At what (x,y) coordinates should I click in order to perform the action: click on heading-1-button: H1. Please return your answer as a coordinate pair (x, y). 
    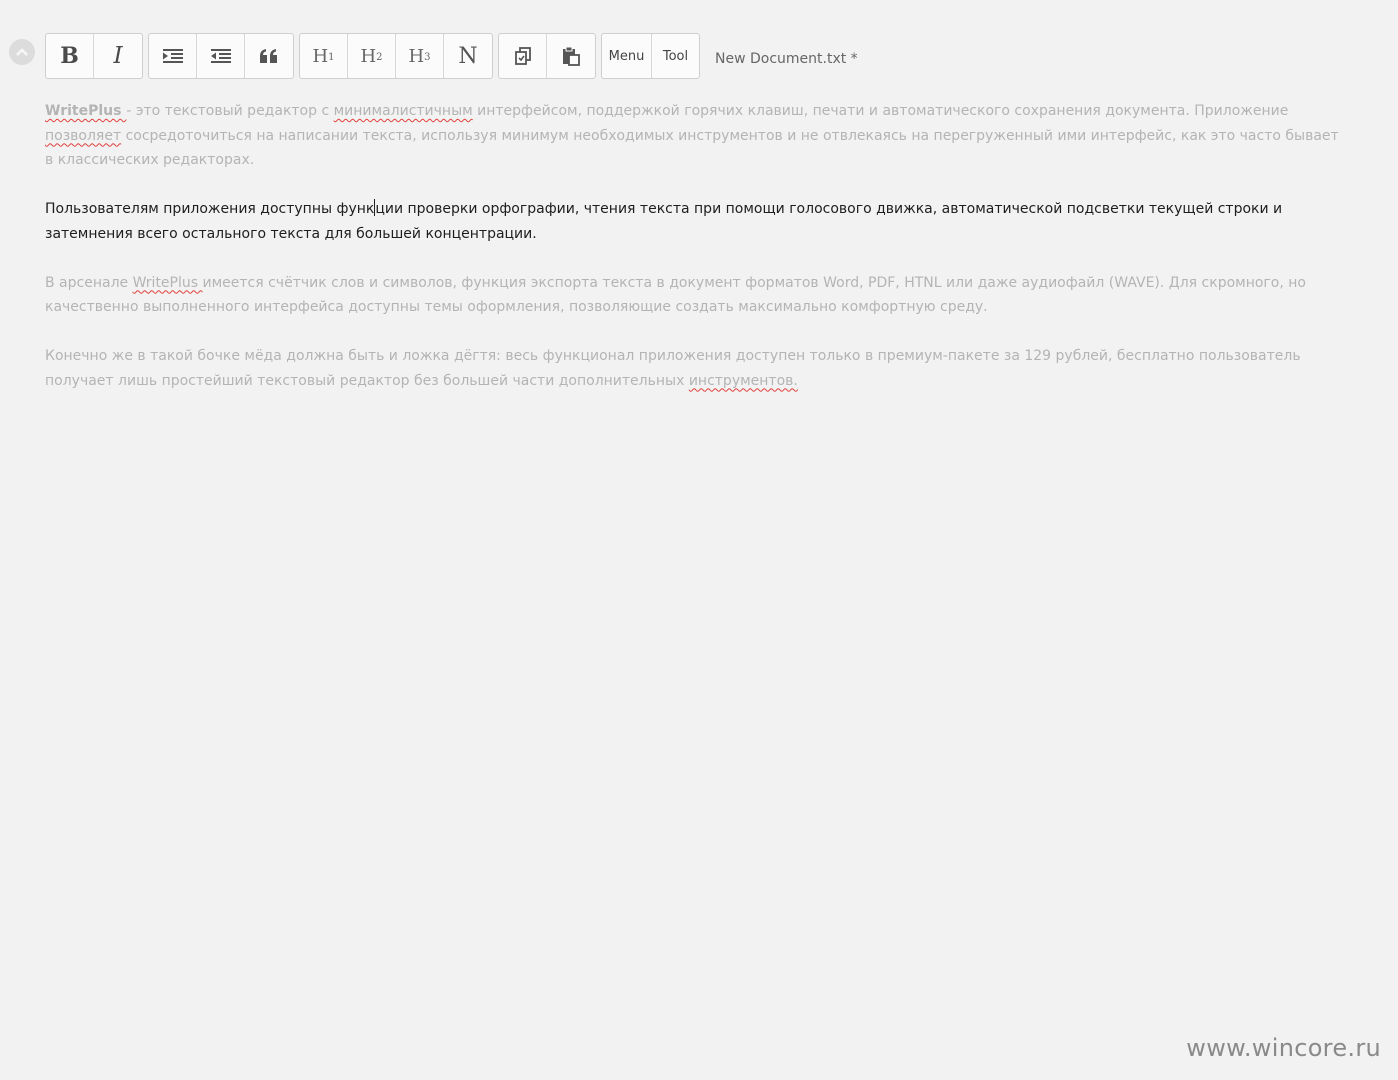
    Looking at the image, I should click on (324, 56).